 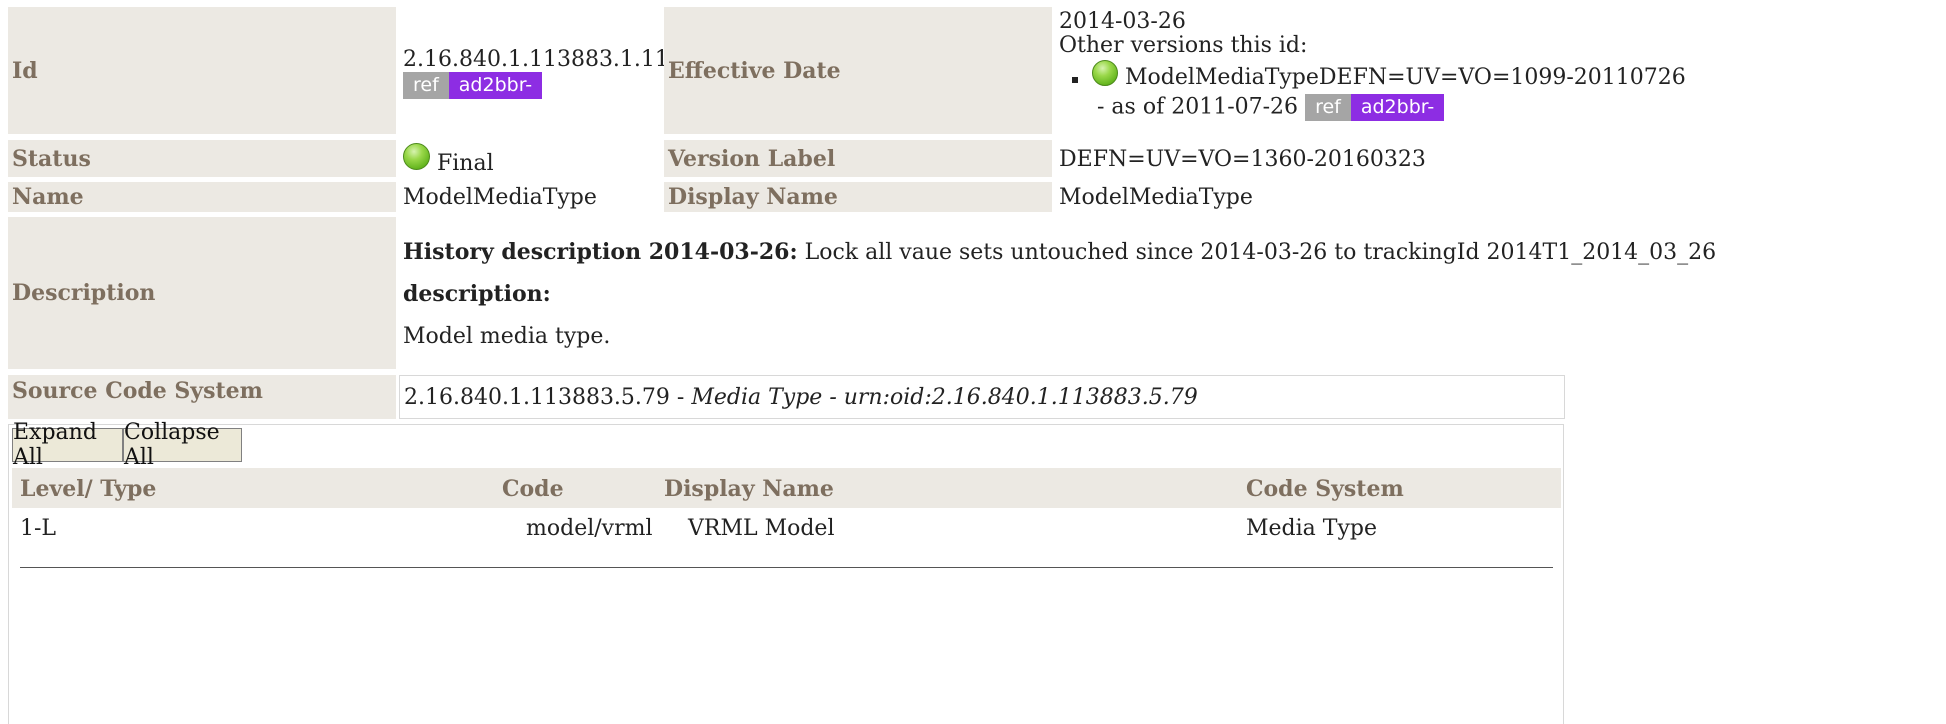 I want to click on row-display-name: VRML Model, so click(x=761, y=528).